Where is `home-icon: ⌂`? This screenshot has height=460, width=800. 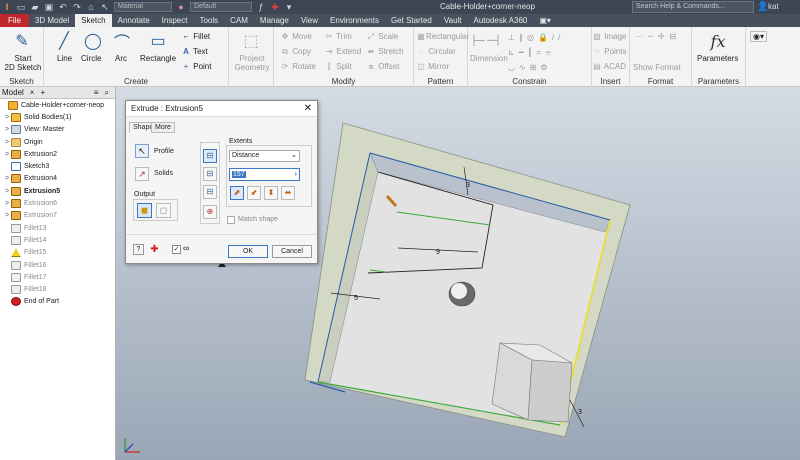
home-icon: ⌂ is located at coordinates (91, 7).